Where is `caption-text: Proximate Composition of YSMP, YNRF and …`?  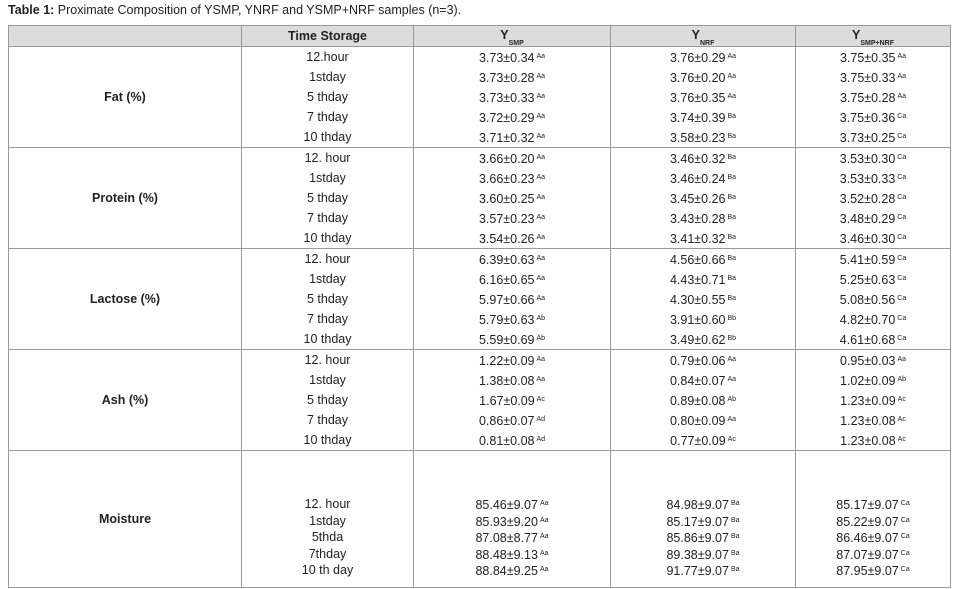 caption-text: Proximate Composition of YSMP, YNRF and … is located at coordinates (258, 10).